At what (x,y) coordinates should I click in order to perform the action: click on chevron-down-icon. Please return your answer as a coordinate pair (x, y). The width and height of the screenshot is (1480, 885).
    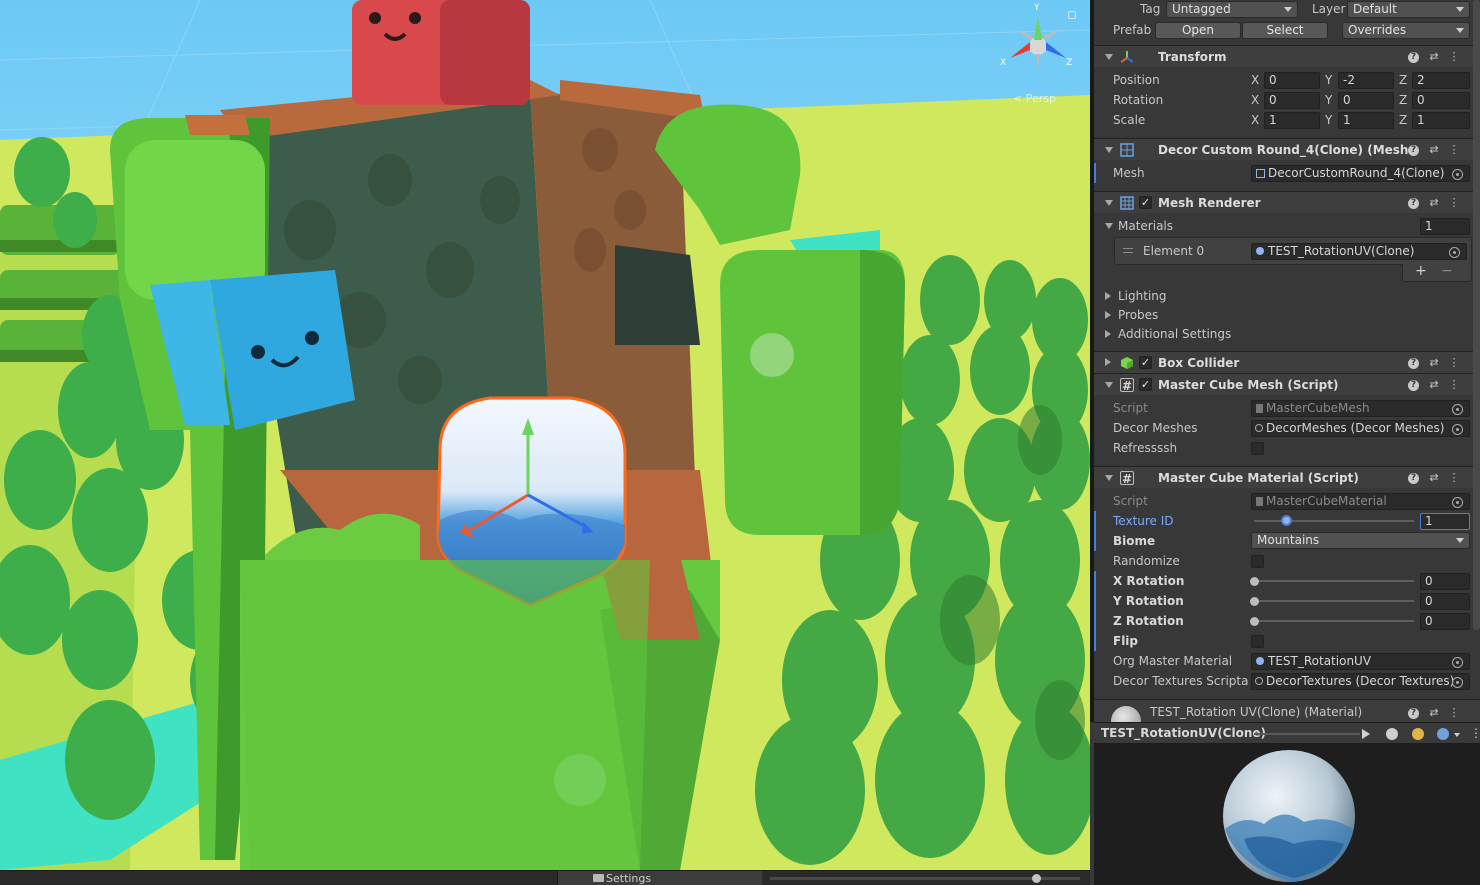
    Looking at the image, I should click on (1457, 735).